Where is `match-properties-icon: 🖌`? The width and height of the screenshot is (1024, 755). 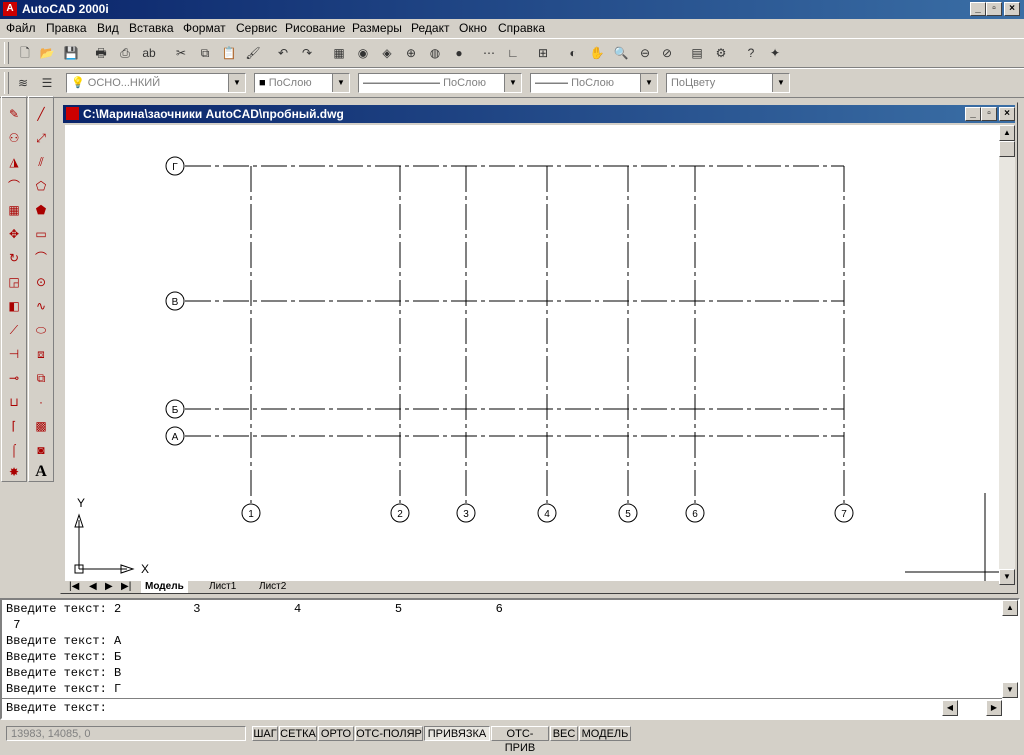 match-properties-icon: 🖌 is located at coordinates (253, 53).